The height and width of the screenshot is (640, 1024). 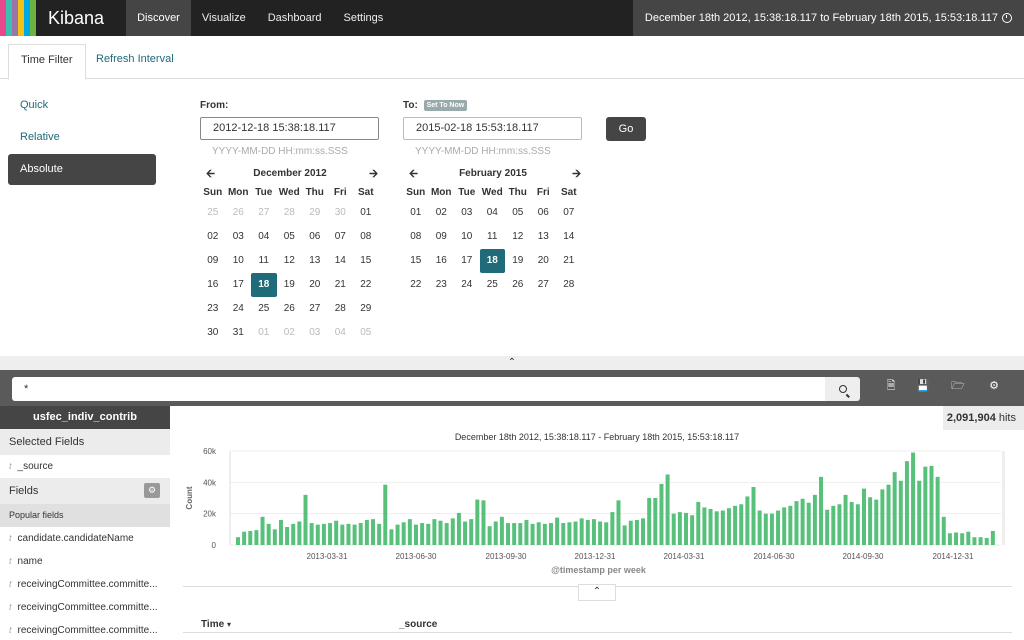 I want to click on from-date-input: 2012-12-18 15:38:18.117, so click(x=289, y=128).